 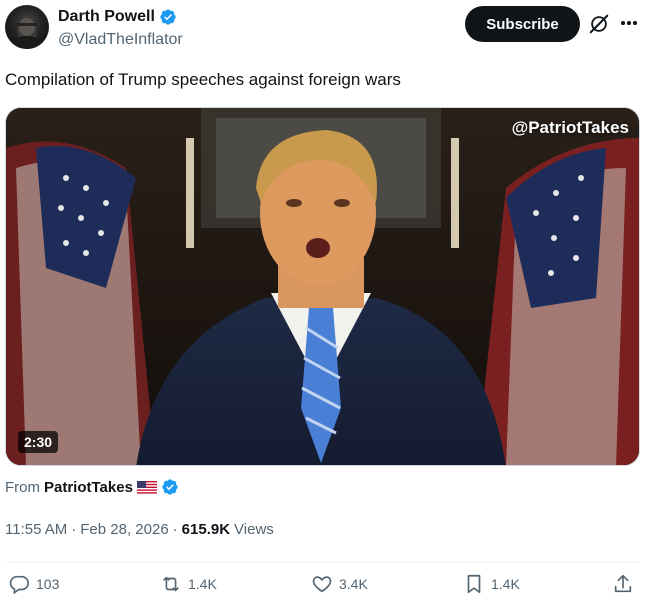 What do you see at coordinates (48, 584) in the screenshot?
I see `reply-count: 103` at bounding box center [48, 584].